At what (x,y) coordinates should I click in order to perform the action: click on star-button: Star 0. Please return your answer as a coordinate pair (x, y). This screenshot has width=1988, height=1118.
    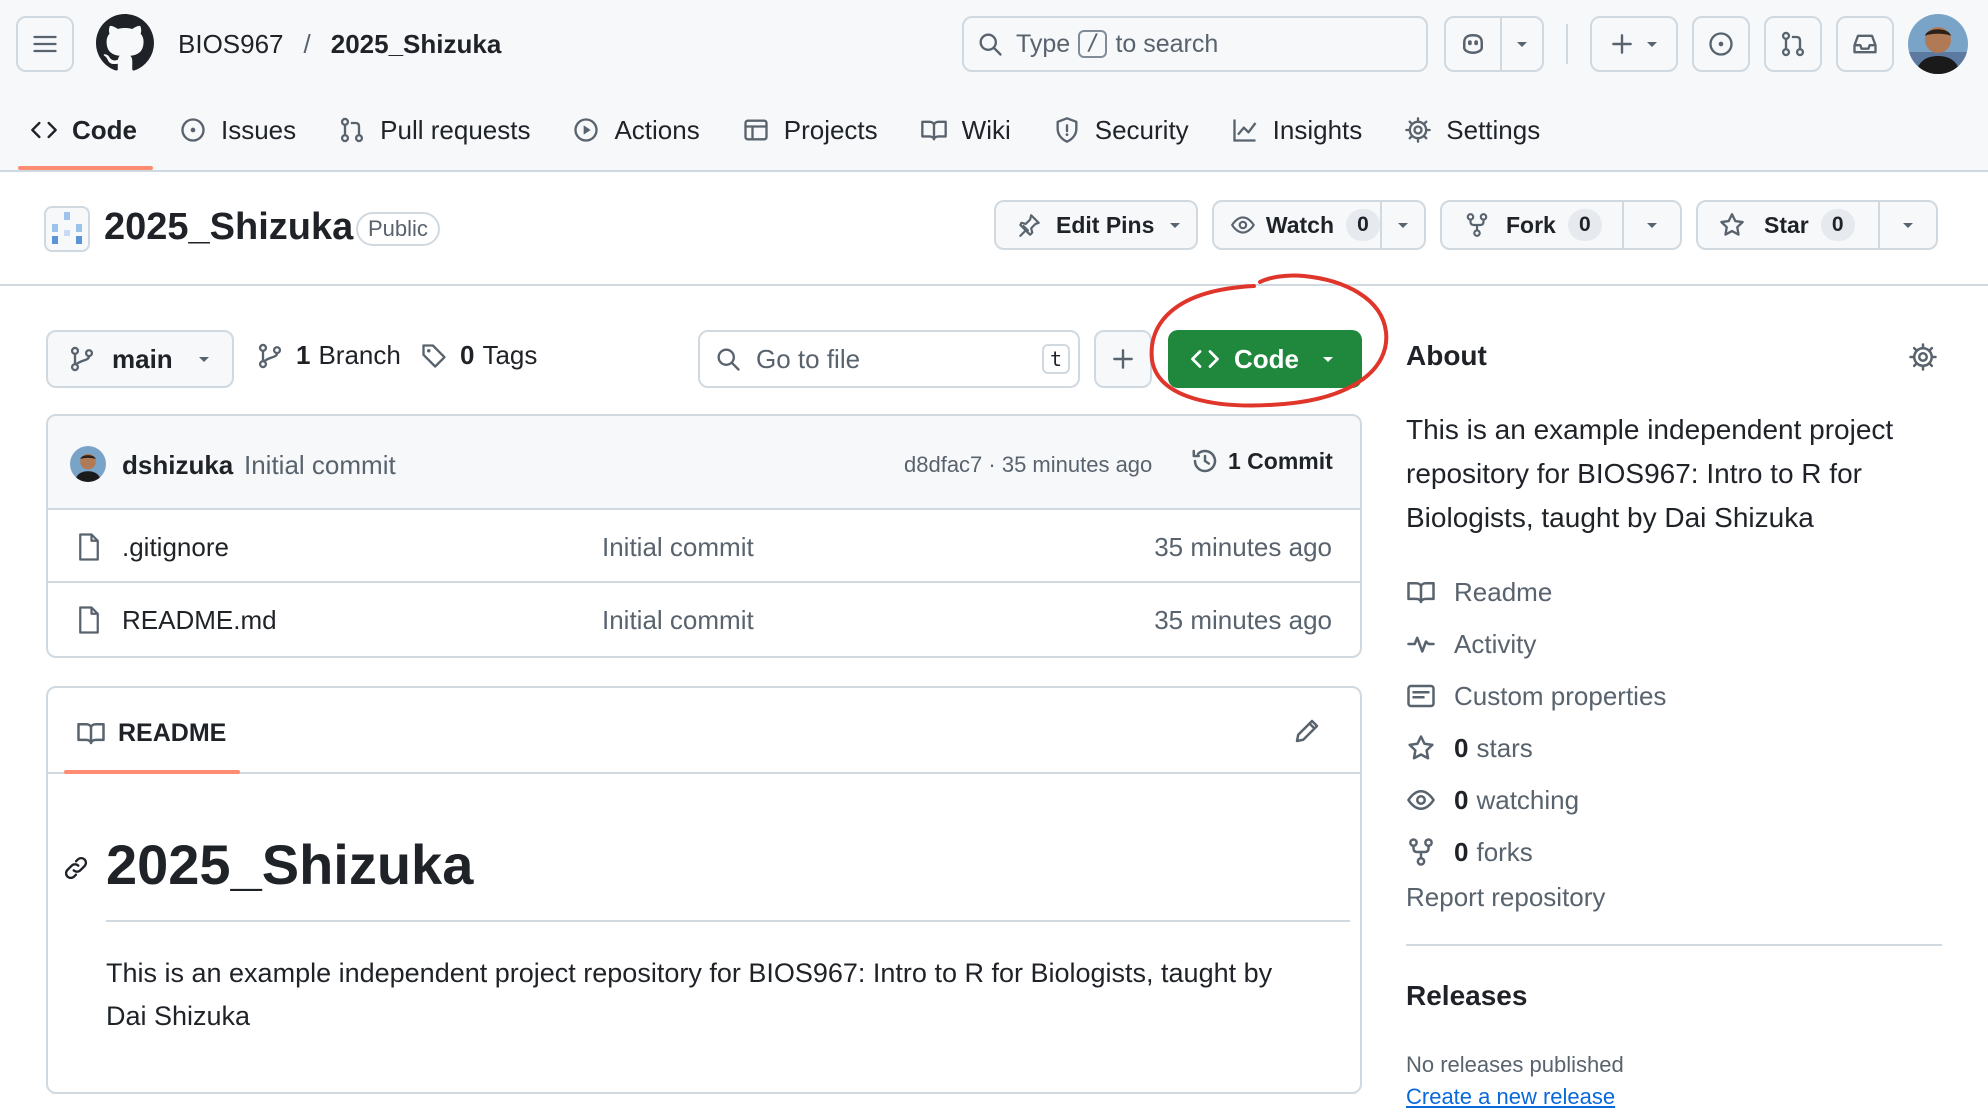
    Looking at the image, I should click on (1817, 225).